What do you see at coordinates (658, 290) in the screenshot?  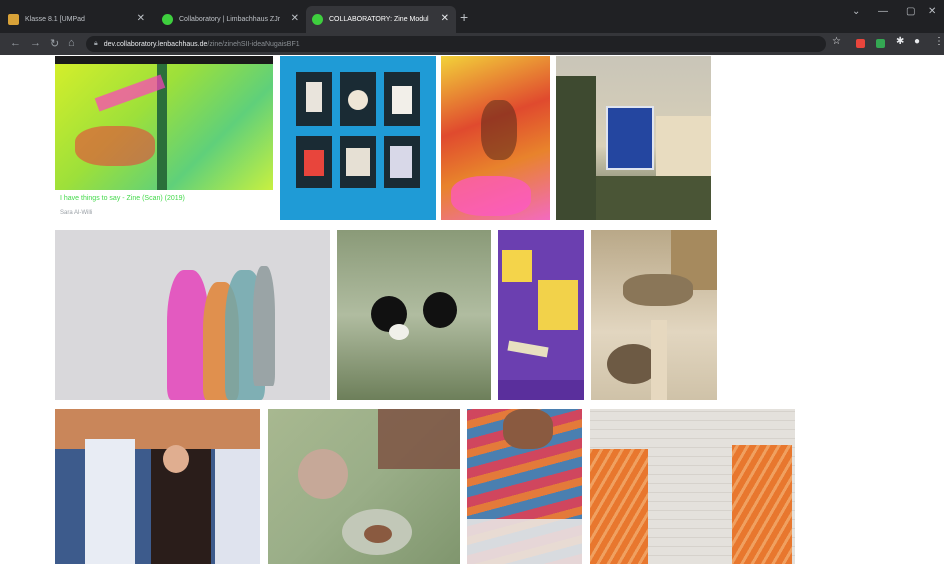 I see `cat-top` at bounding box center [658, 290].